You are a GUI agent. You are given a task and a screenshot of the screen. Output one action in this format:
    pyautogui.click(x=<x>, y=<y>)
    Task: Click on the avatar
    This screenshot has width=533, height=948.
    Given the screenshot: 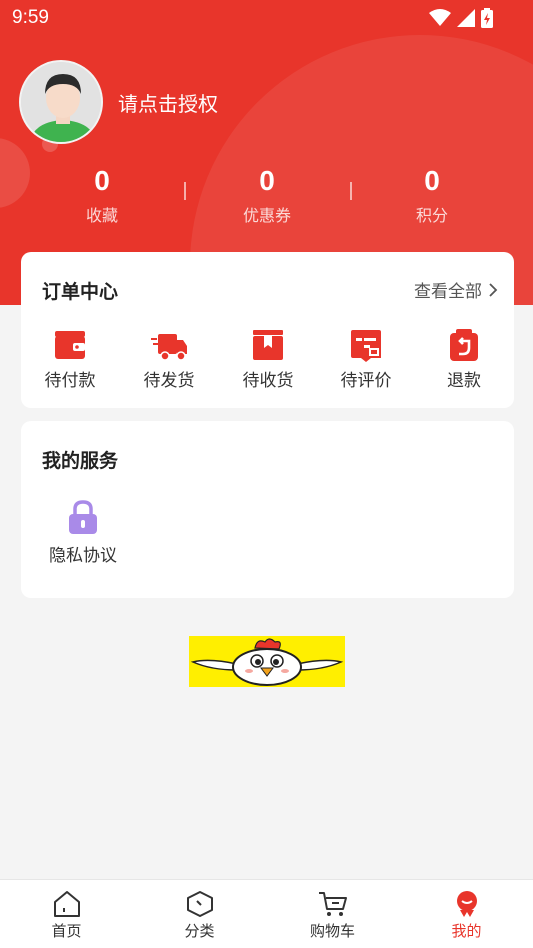 What is the action you would take?
    pyautogui.click(x=61, y=102)
    